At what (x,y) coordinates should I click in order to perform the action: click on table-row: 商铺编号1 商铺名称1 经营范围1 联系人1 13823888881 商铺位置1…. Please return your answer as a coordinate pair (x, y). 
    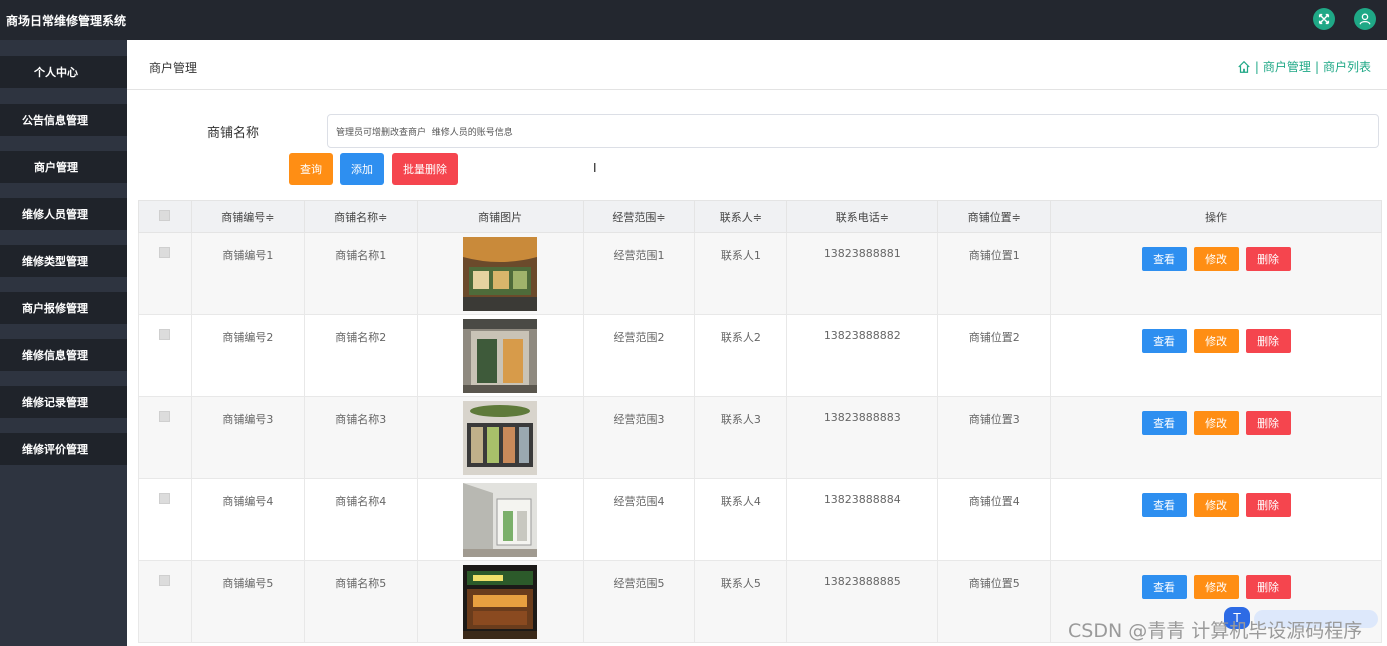
    Looking at the image, I should click on (760, 273).